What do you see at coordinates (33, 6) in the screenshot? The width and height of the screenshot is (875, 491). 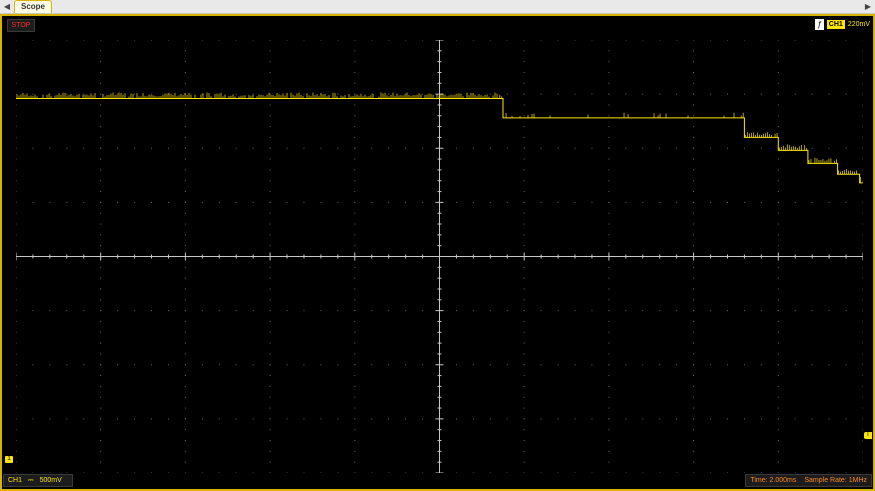 I see `tab-scope: Scope` at bounding box center [33, 6].